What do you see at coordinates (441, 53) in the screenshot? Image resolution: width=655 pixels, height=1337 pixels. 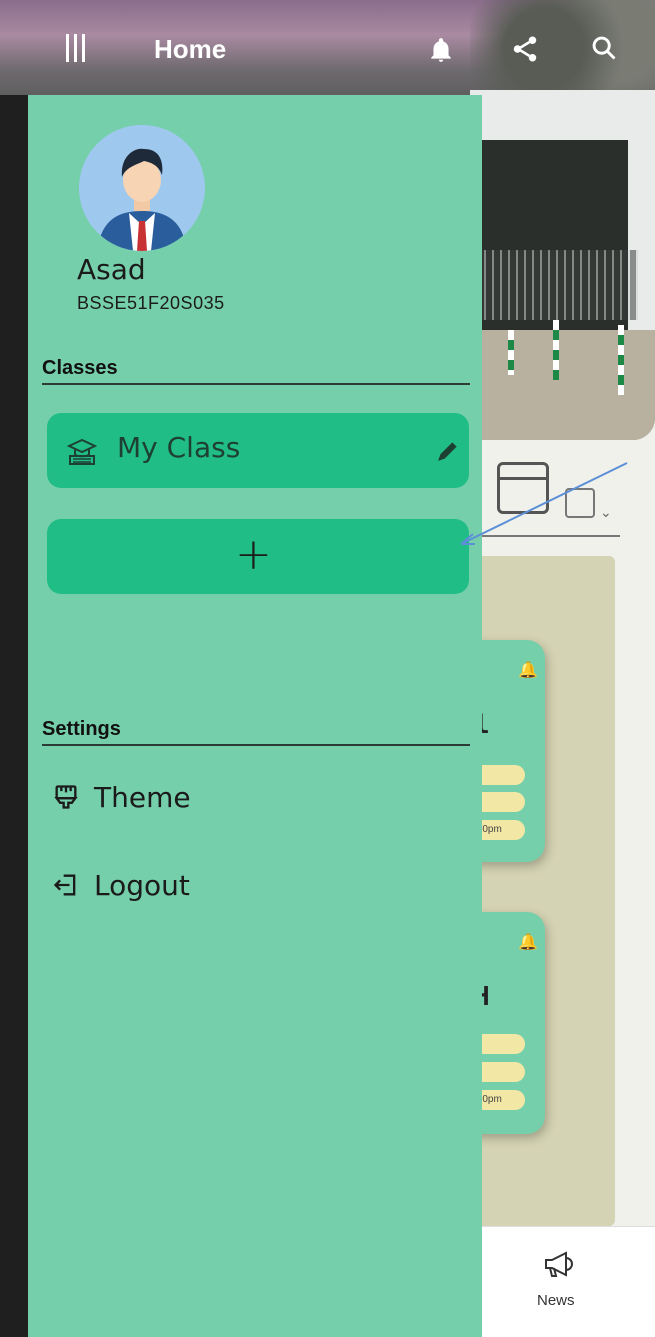 I see `bell-icon` at bounding box center [441, 53].